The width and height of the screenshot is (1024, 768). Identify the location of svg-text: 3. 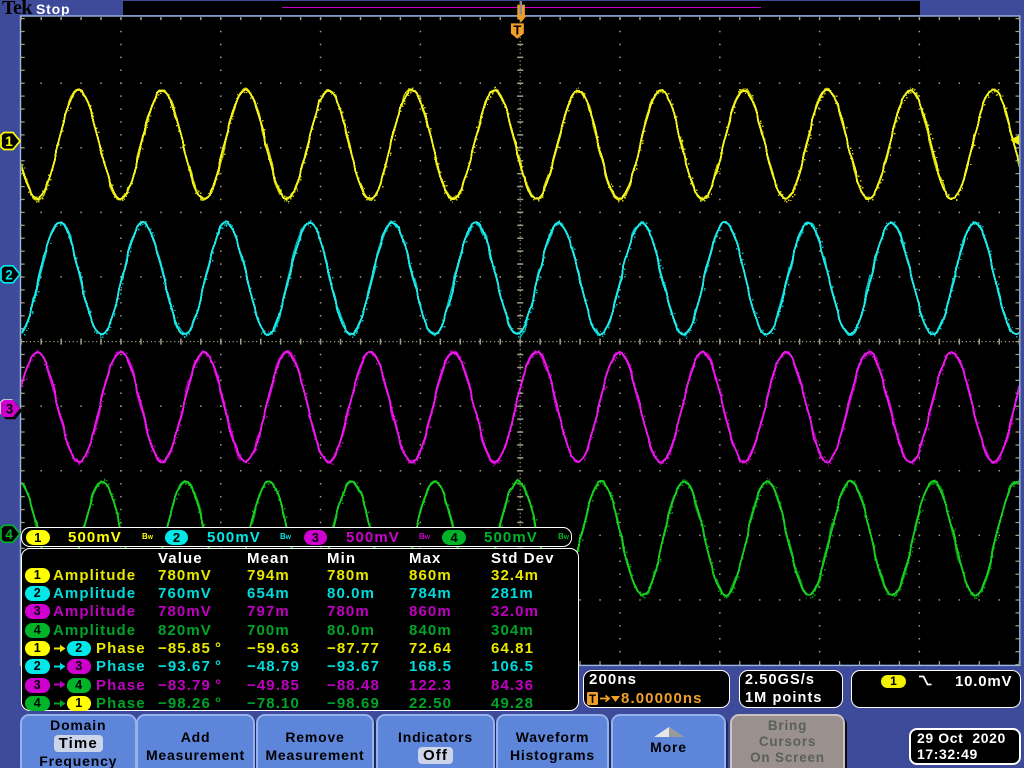
(10, 409).